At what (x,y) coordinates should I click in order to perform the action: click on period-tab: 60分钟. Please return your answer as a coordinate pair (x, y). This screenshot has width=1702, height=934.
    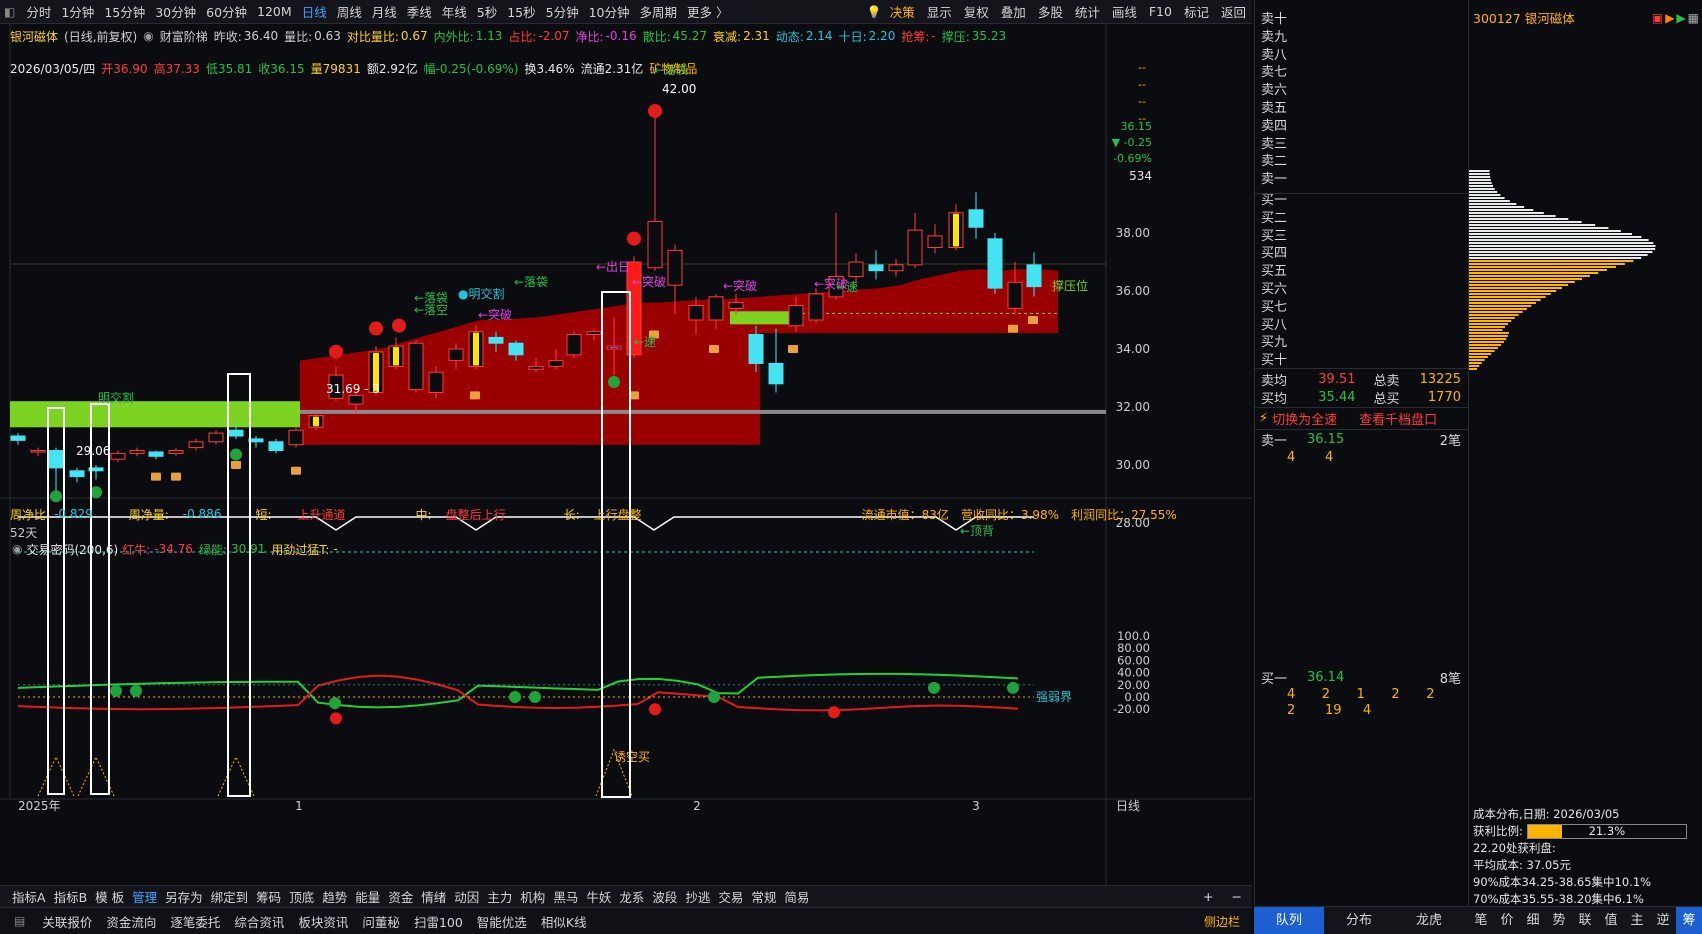
    Looking at the image, I should click on (226, 11).